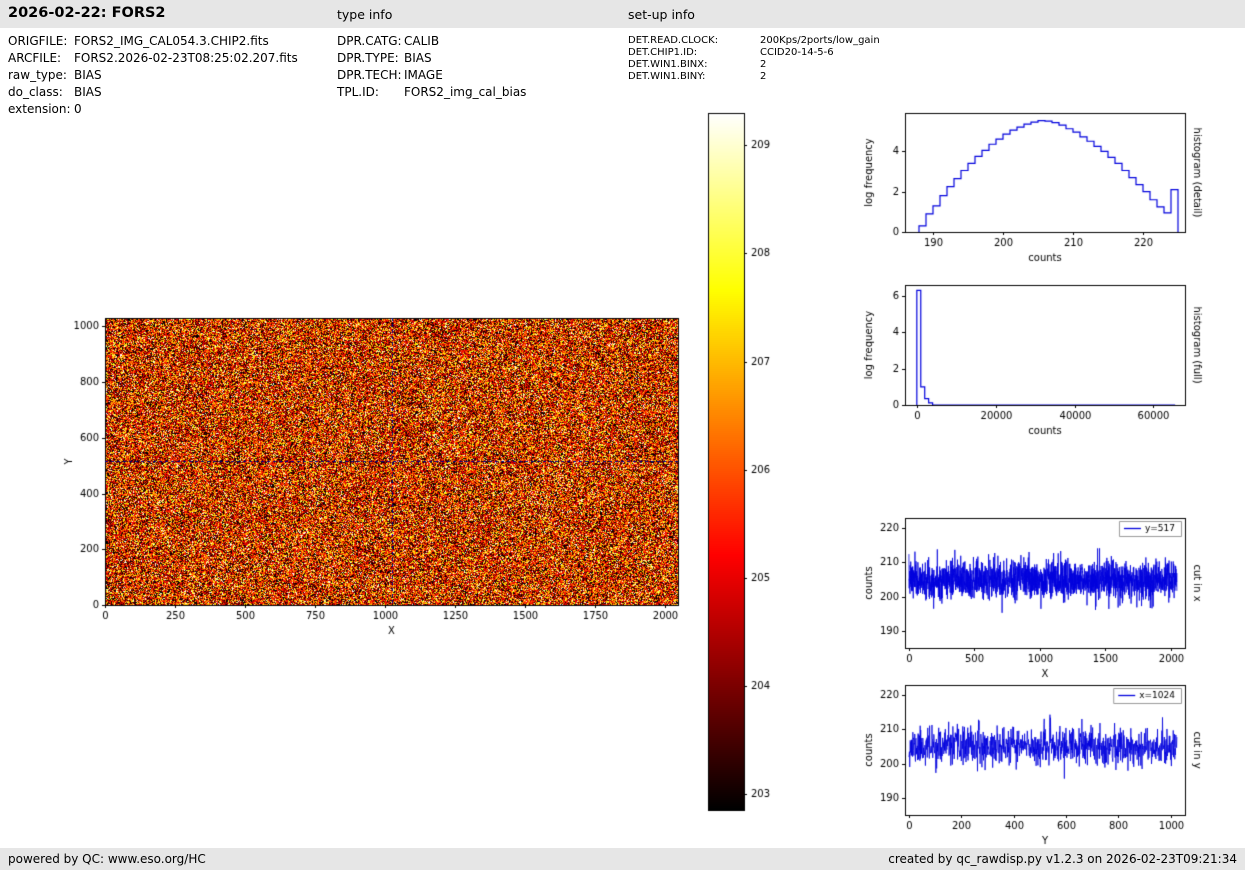 This screenshot has width=1245, height=870. I want to click on origfile-value: FORS2_IMG_CAL054.3.CHIP2.fits, so click(171, 41).